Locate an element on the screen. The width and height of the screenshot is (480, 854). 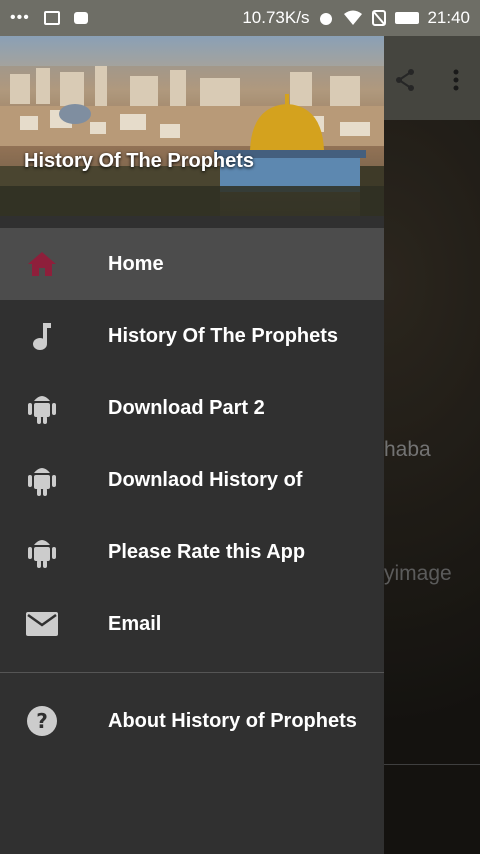
jerusalem-header-image is located at coordinates (192, 141).